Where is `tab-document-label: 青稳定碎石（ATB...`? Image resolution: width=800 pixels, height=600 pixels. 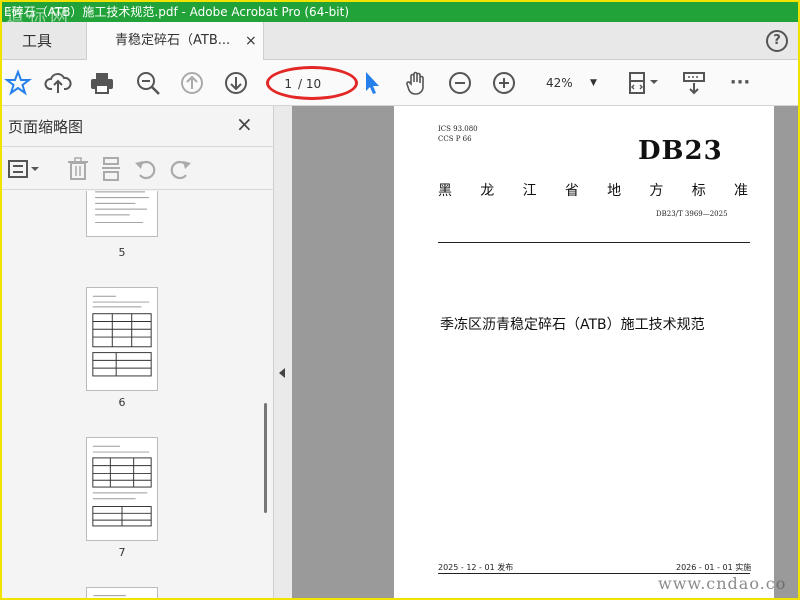
tab-document-label: 青稳定碎石（ATB... is located at coordinates (173, 40).